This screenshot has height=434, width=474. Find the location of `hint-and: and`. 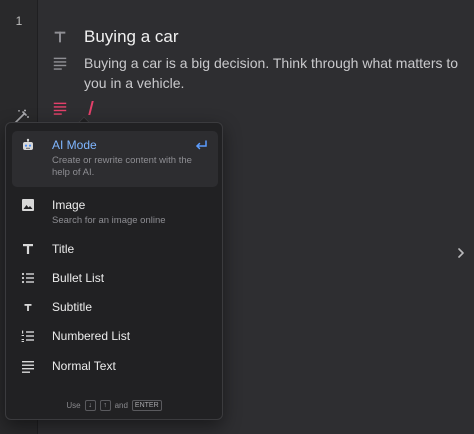

hint-and: and is located at coordinates (121, 405).